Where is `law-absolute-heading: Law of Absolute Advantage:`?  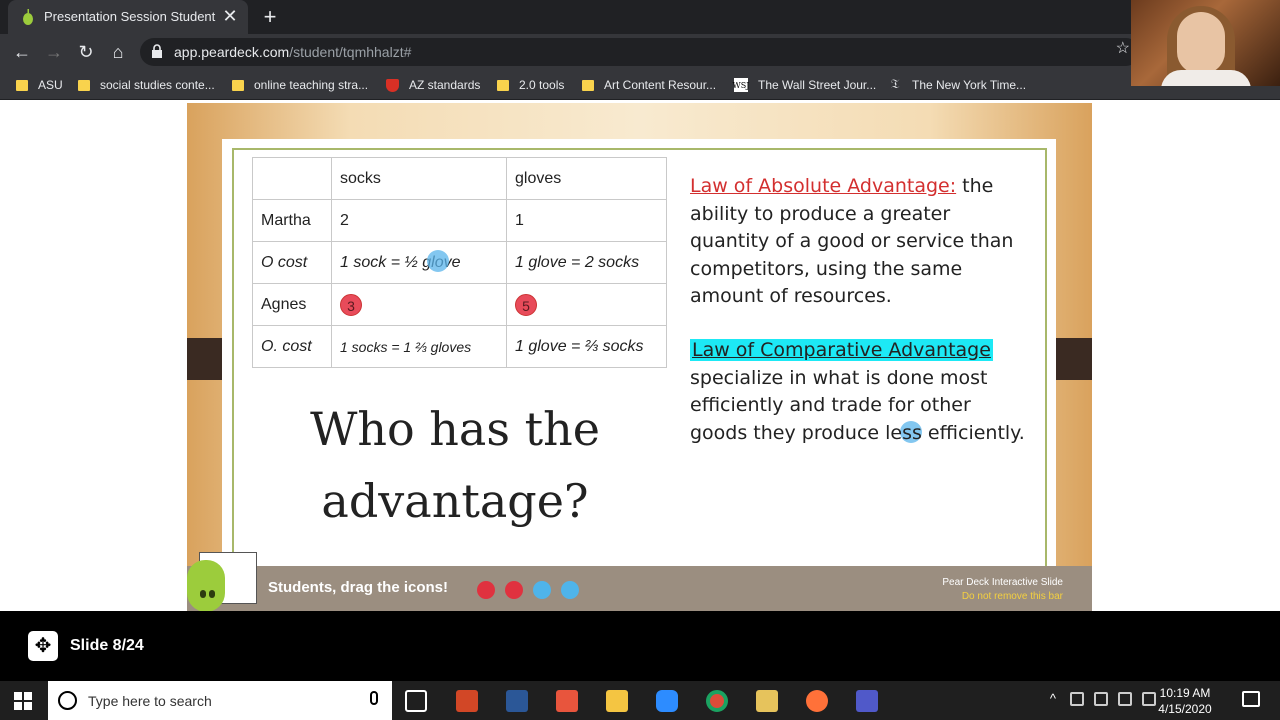 law-absolute-heading: Law of Absolute Advantage: is located at coordinates (823, 186).